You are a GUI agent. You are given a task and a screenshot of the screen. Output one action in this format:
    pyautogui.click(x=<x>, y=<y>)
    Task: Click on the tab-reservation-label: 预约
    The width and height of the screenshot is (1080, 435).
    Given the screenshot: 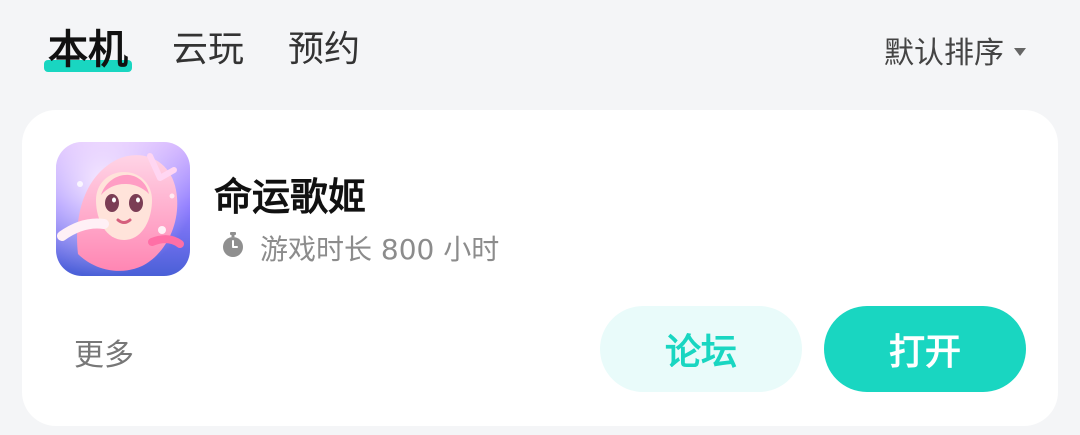 What is the action you would take?
    pyautogui.click(x=324, y=49)
    